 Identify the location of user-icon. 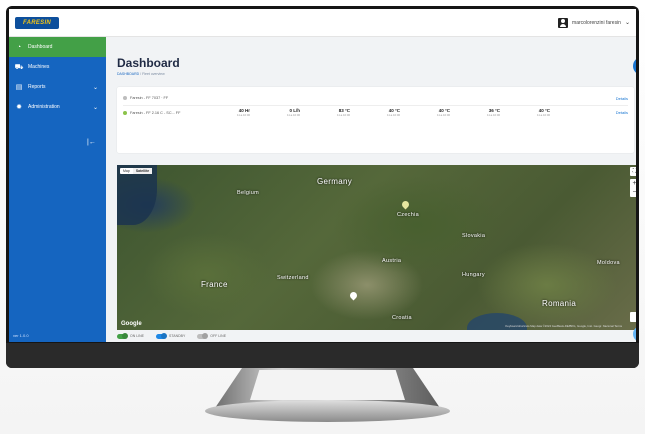
(563, 22).